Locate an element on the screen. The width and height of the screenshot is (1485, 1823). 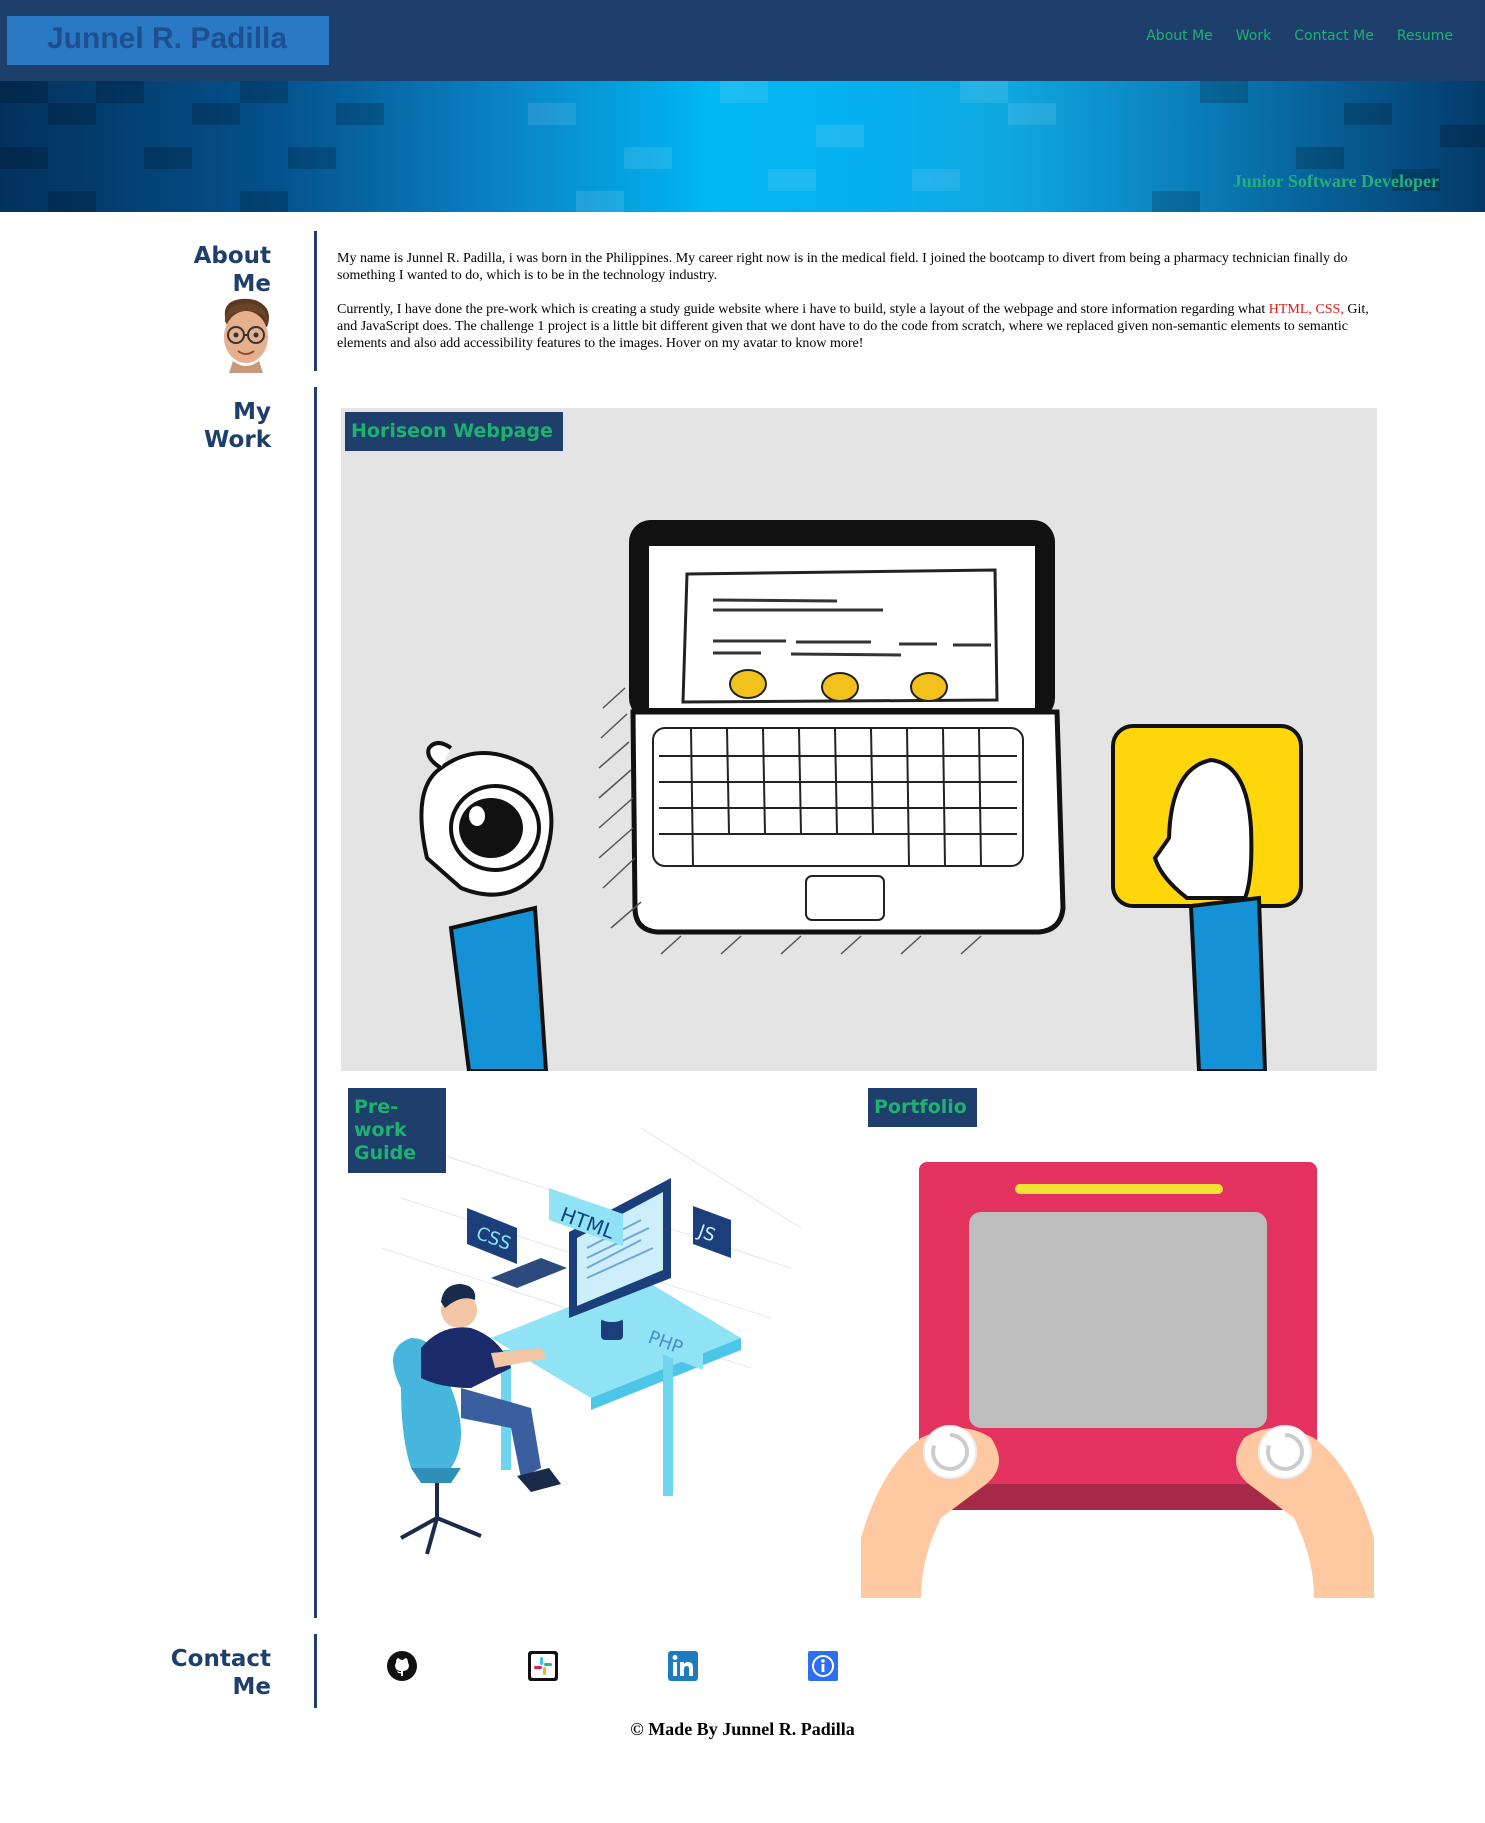
nav-about-me: About Me is located at coordinates (1179, 36).